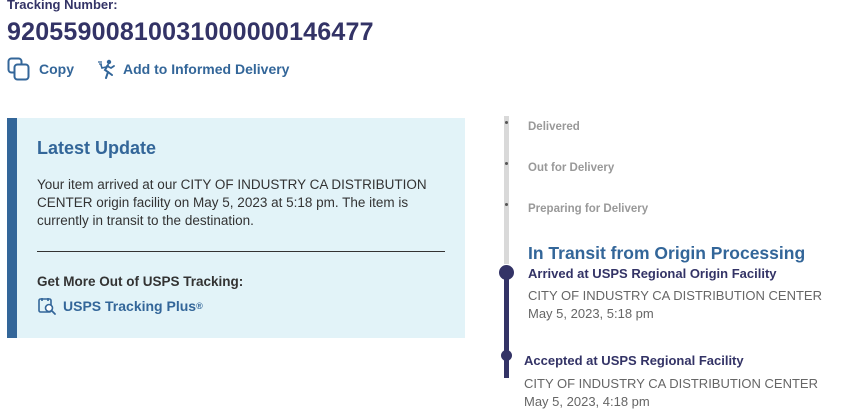  What do you see at coordinates (652, 273) in the screenshot?
I see `event-title: Arrived at USPS Regional Origin Facility` at bounding box center [652, 273].